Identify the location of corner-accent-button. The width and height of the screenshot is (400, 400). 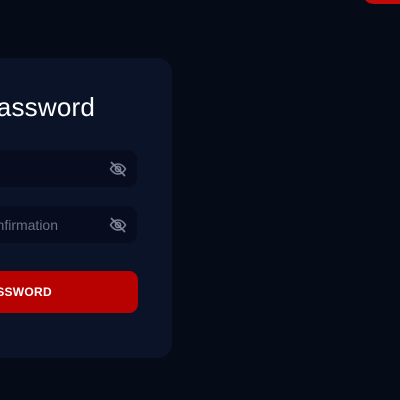
(381, 2).